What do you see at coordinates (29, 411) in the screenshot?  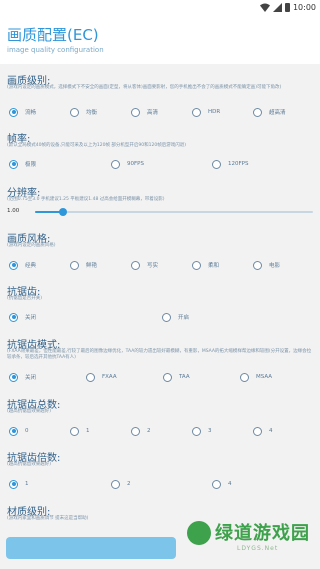 I see `section-description: (越高抗锯齿效果越好)` at bounding box center [29, 411].